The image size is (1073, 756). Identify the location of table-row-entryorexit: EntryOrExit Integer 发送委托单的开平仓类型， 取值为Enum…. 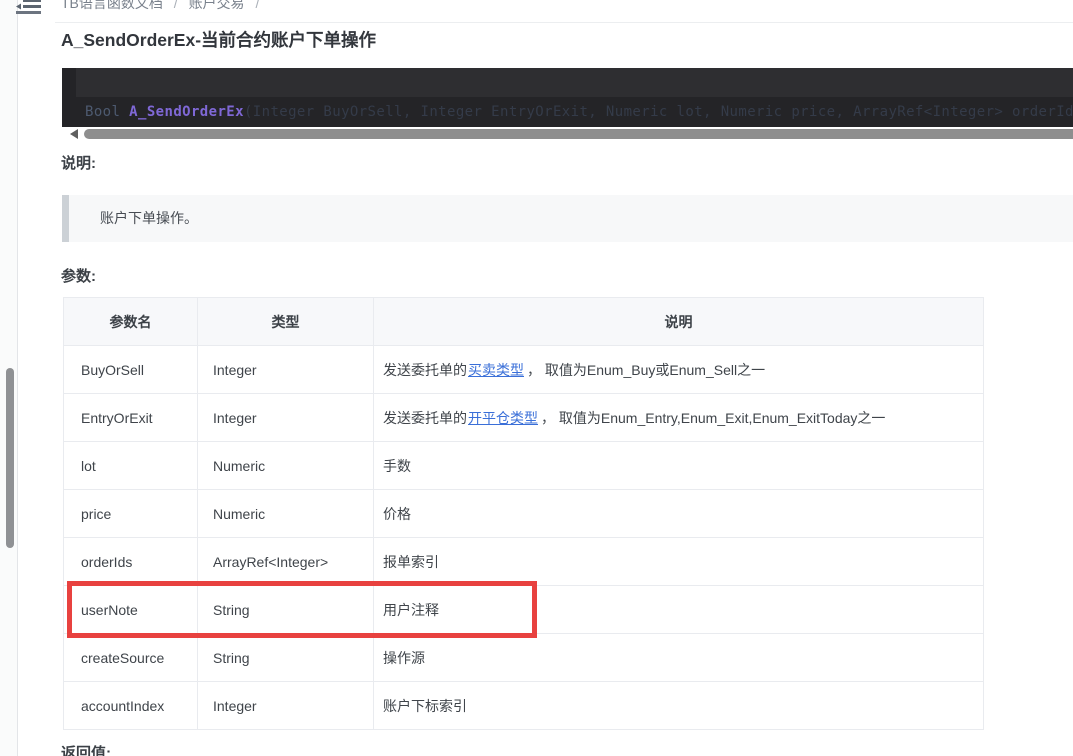
(523, 417).